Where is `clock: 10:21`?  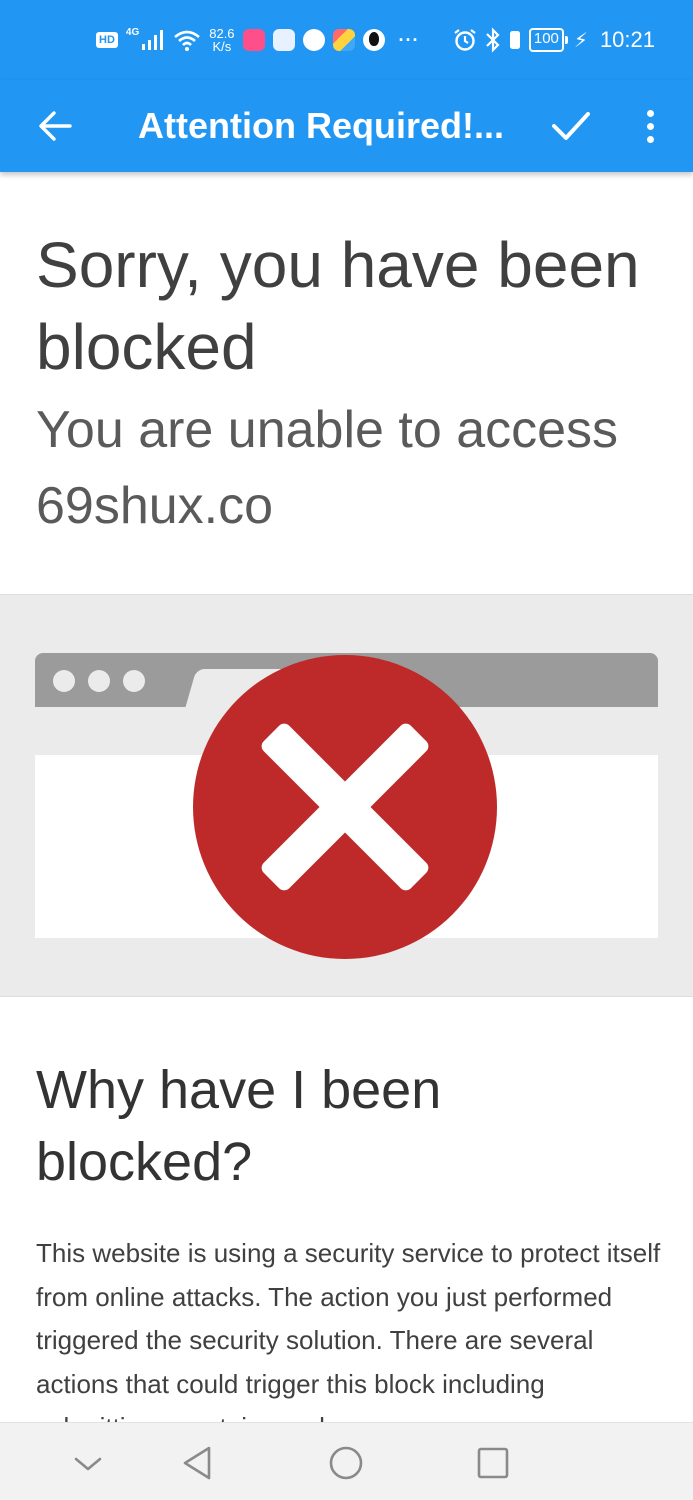
clock: 10:21 is located at coordinates (627, 39).